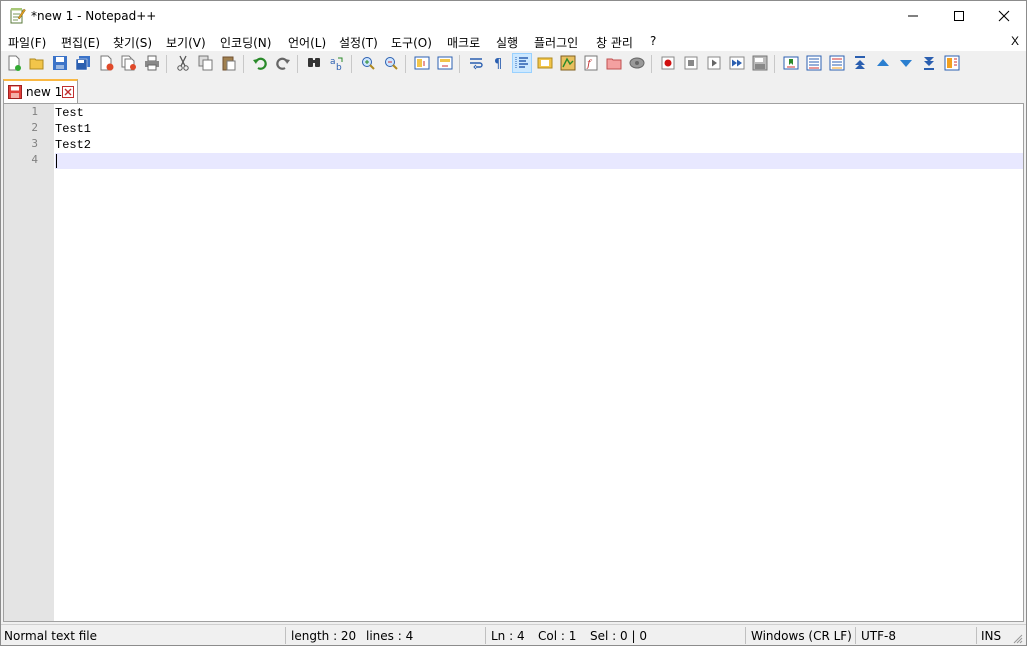  I want to click on tab-bar: new 1, so click(513, 90).